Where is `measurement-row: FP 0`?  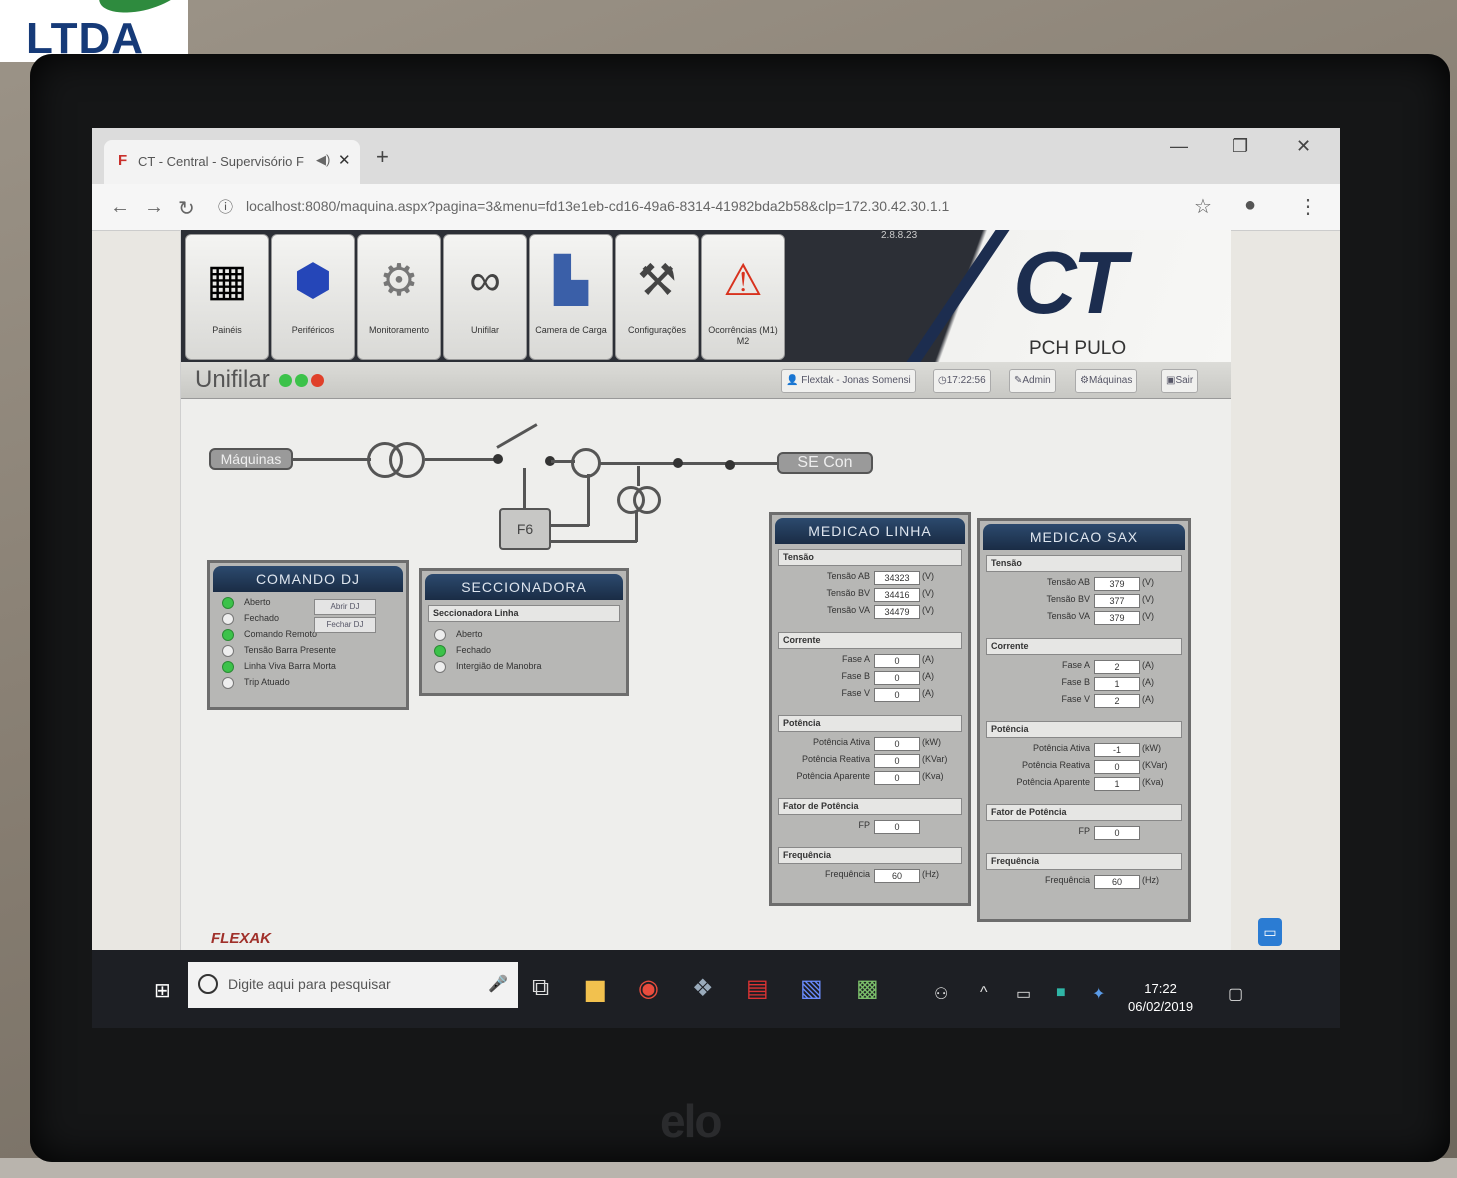 measurement-row: FP 0 is located at coordinates (870, 827).